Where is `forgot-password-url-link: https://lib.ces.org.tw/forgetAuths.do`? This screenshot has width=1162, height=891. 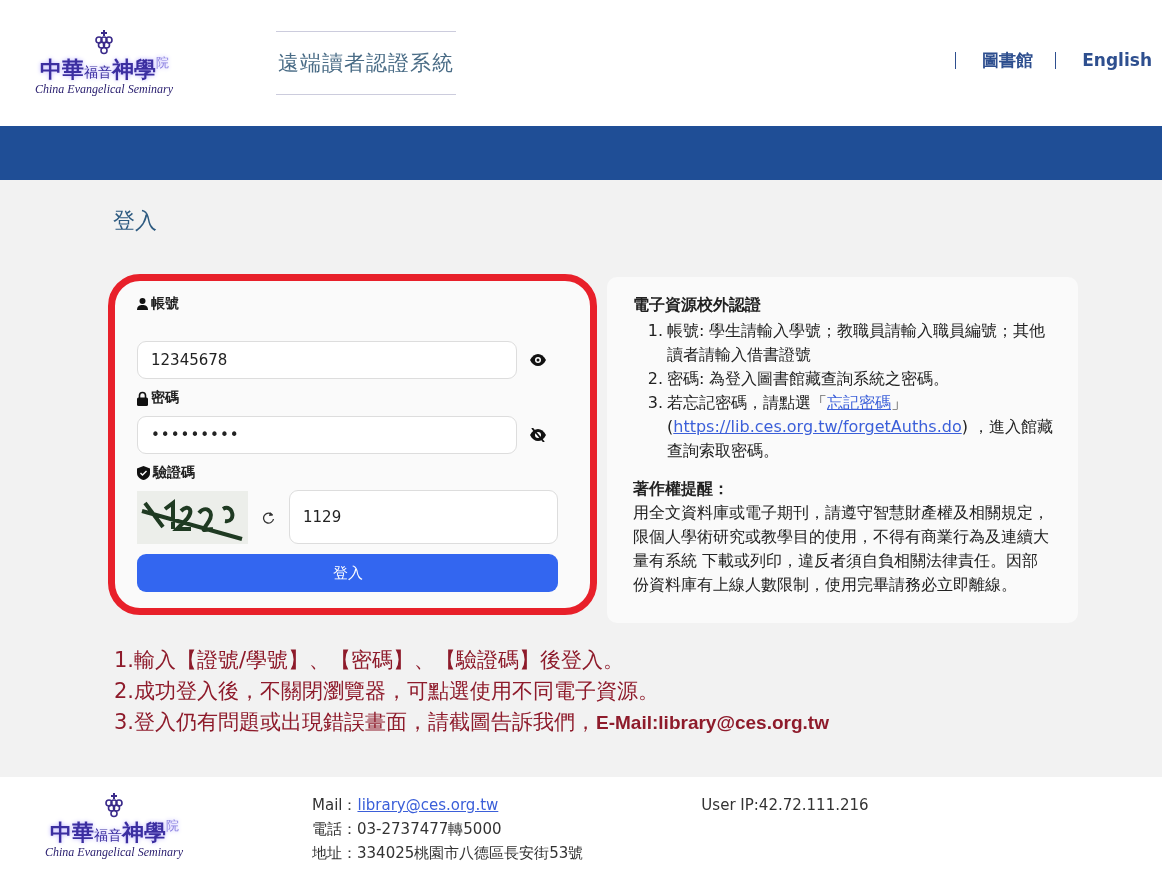
forgot-password-url-link: https://lib.ces.org.tw/forgetAuths.do is located at coordinates (817, 426).